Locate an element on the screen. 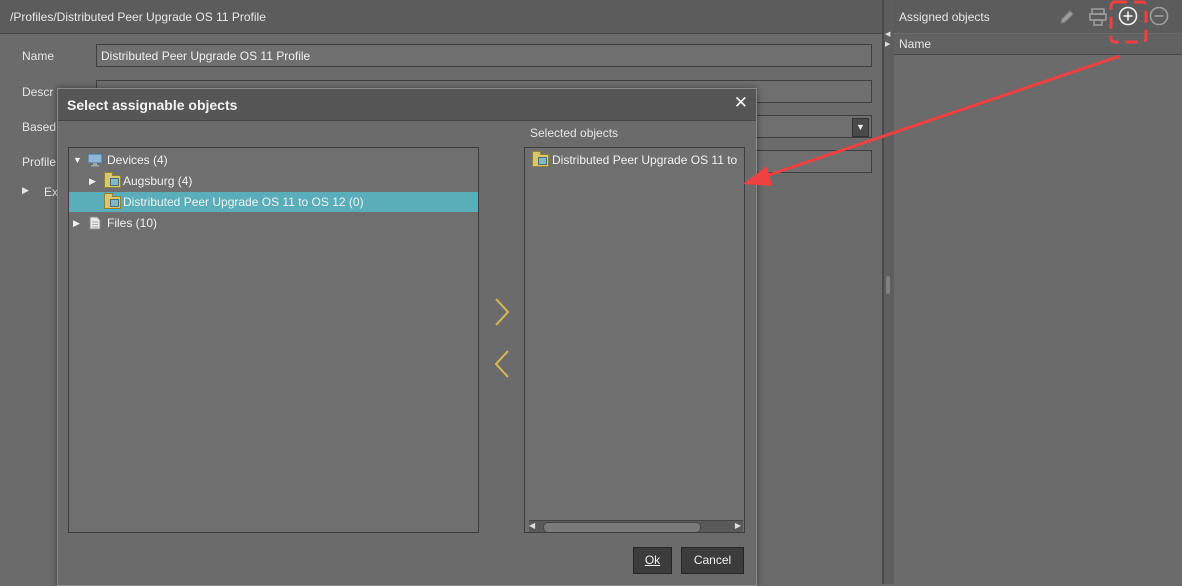  highlight-dashed-box is located at coordinates (1128, 22).